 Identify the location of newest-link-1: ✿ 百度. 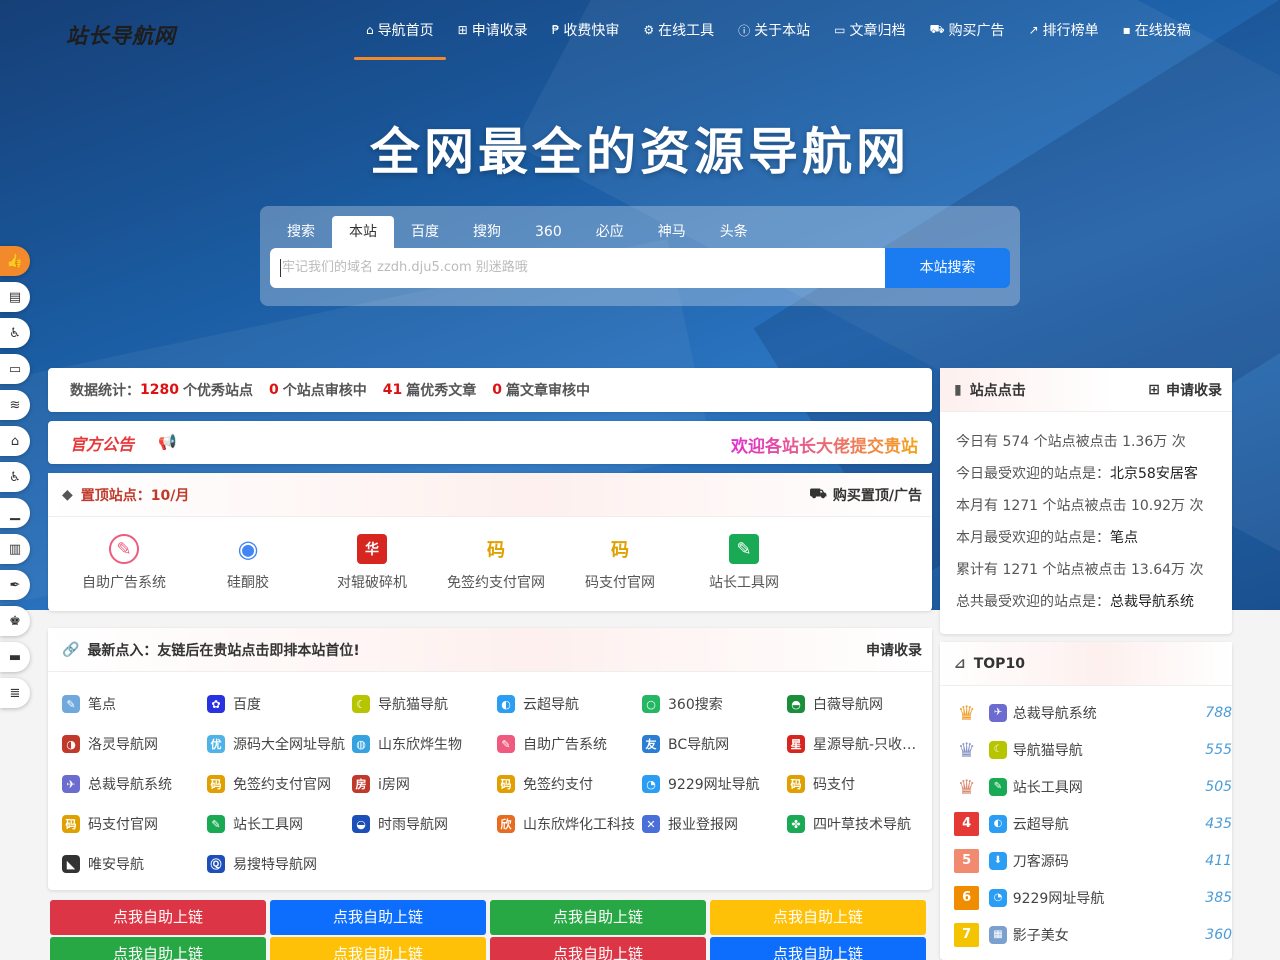
(279, 704).